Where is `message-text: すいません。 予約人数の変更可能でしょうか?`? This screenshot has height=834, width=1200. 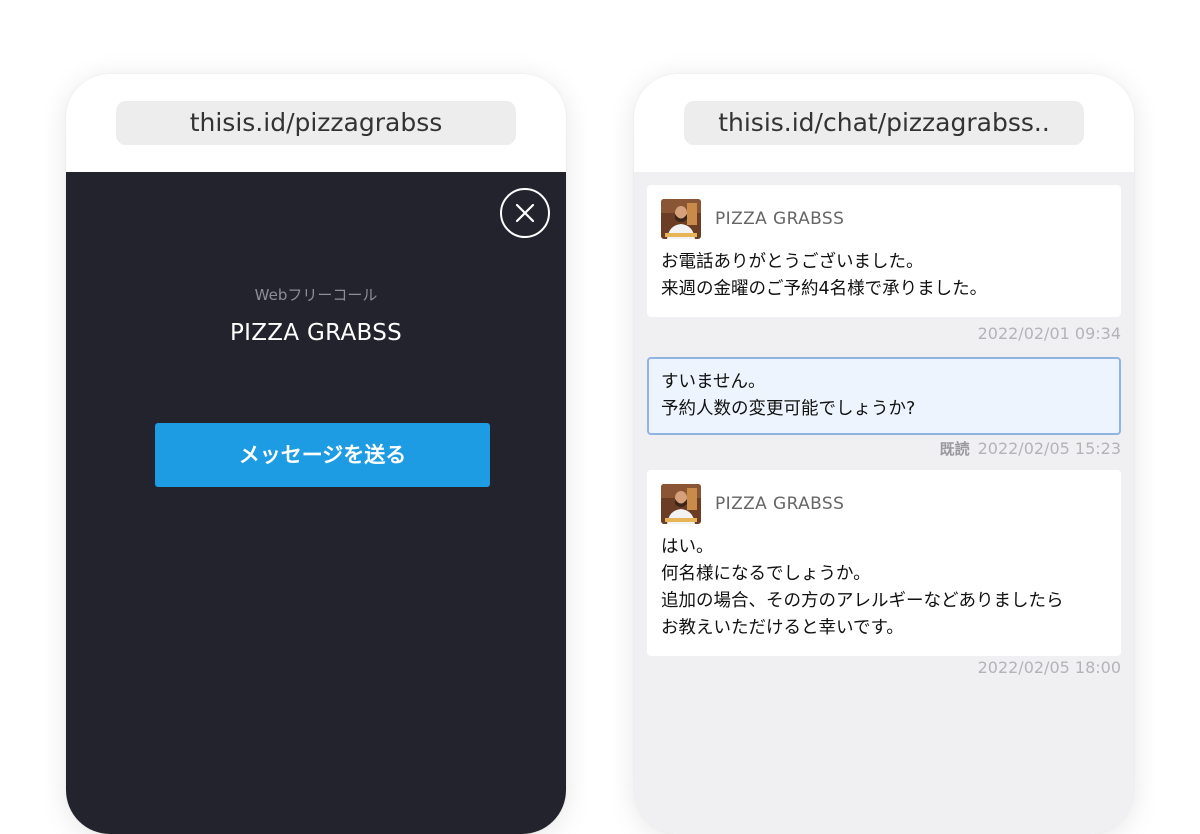
message-text: すいません。 予約人数の変更可能でしょうか? is located at coordinates (884, 396).